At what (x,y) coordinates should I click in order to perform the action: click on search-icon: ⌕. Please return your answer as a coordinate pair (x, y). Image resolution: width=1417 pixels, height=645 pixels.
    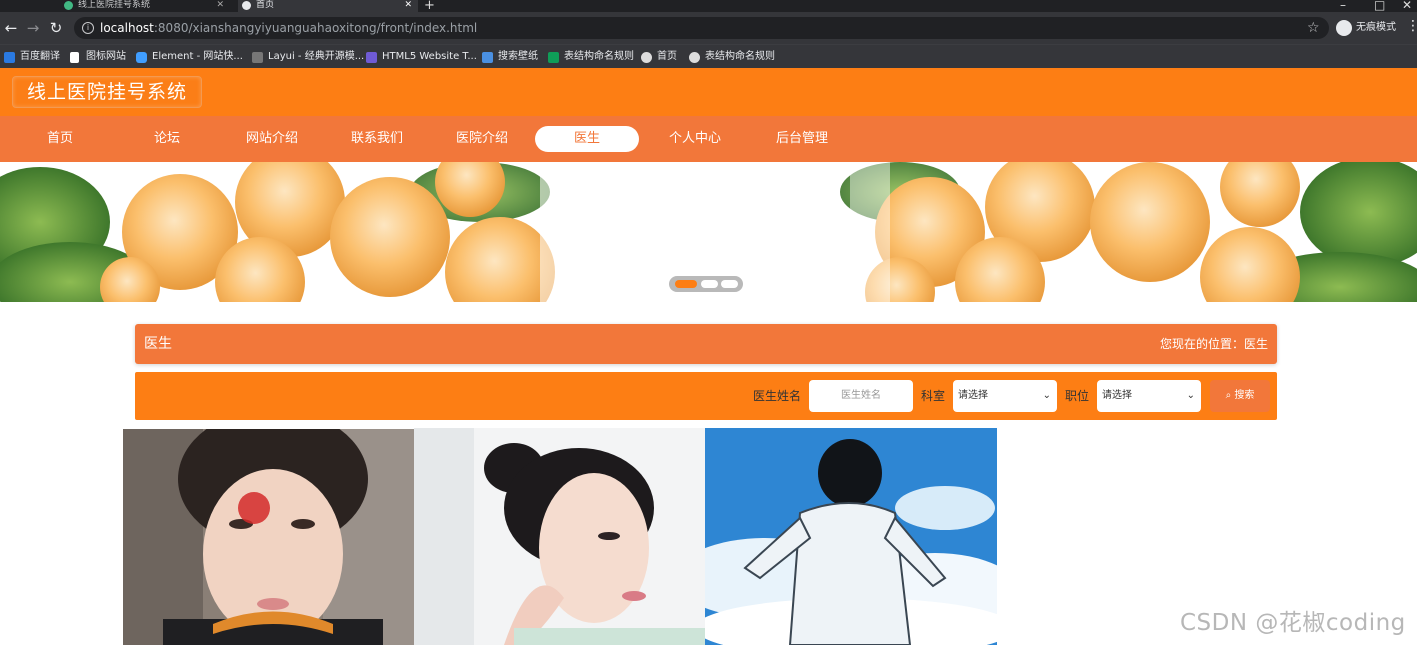
    Looking at the image, I should click on (1228, 395).